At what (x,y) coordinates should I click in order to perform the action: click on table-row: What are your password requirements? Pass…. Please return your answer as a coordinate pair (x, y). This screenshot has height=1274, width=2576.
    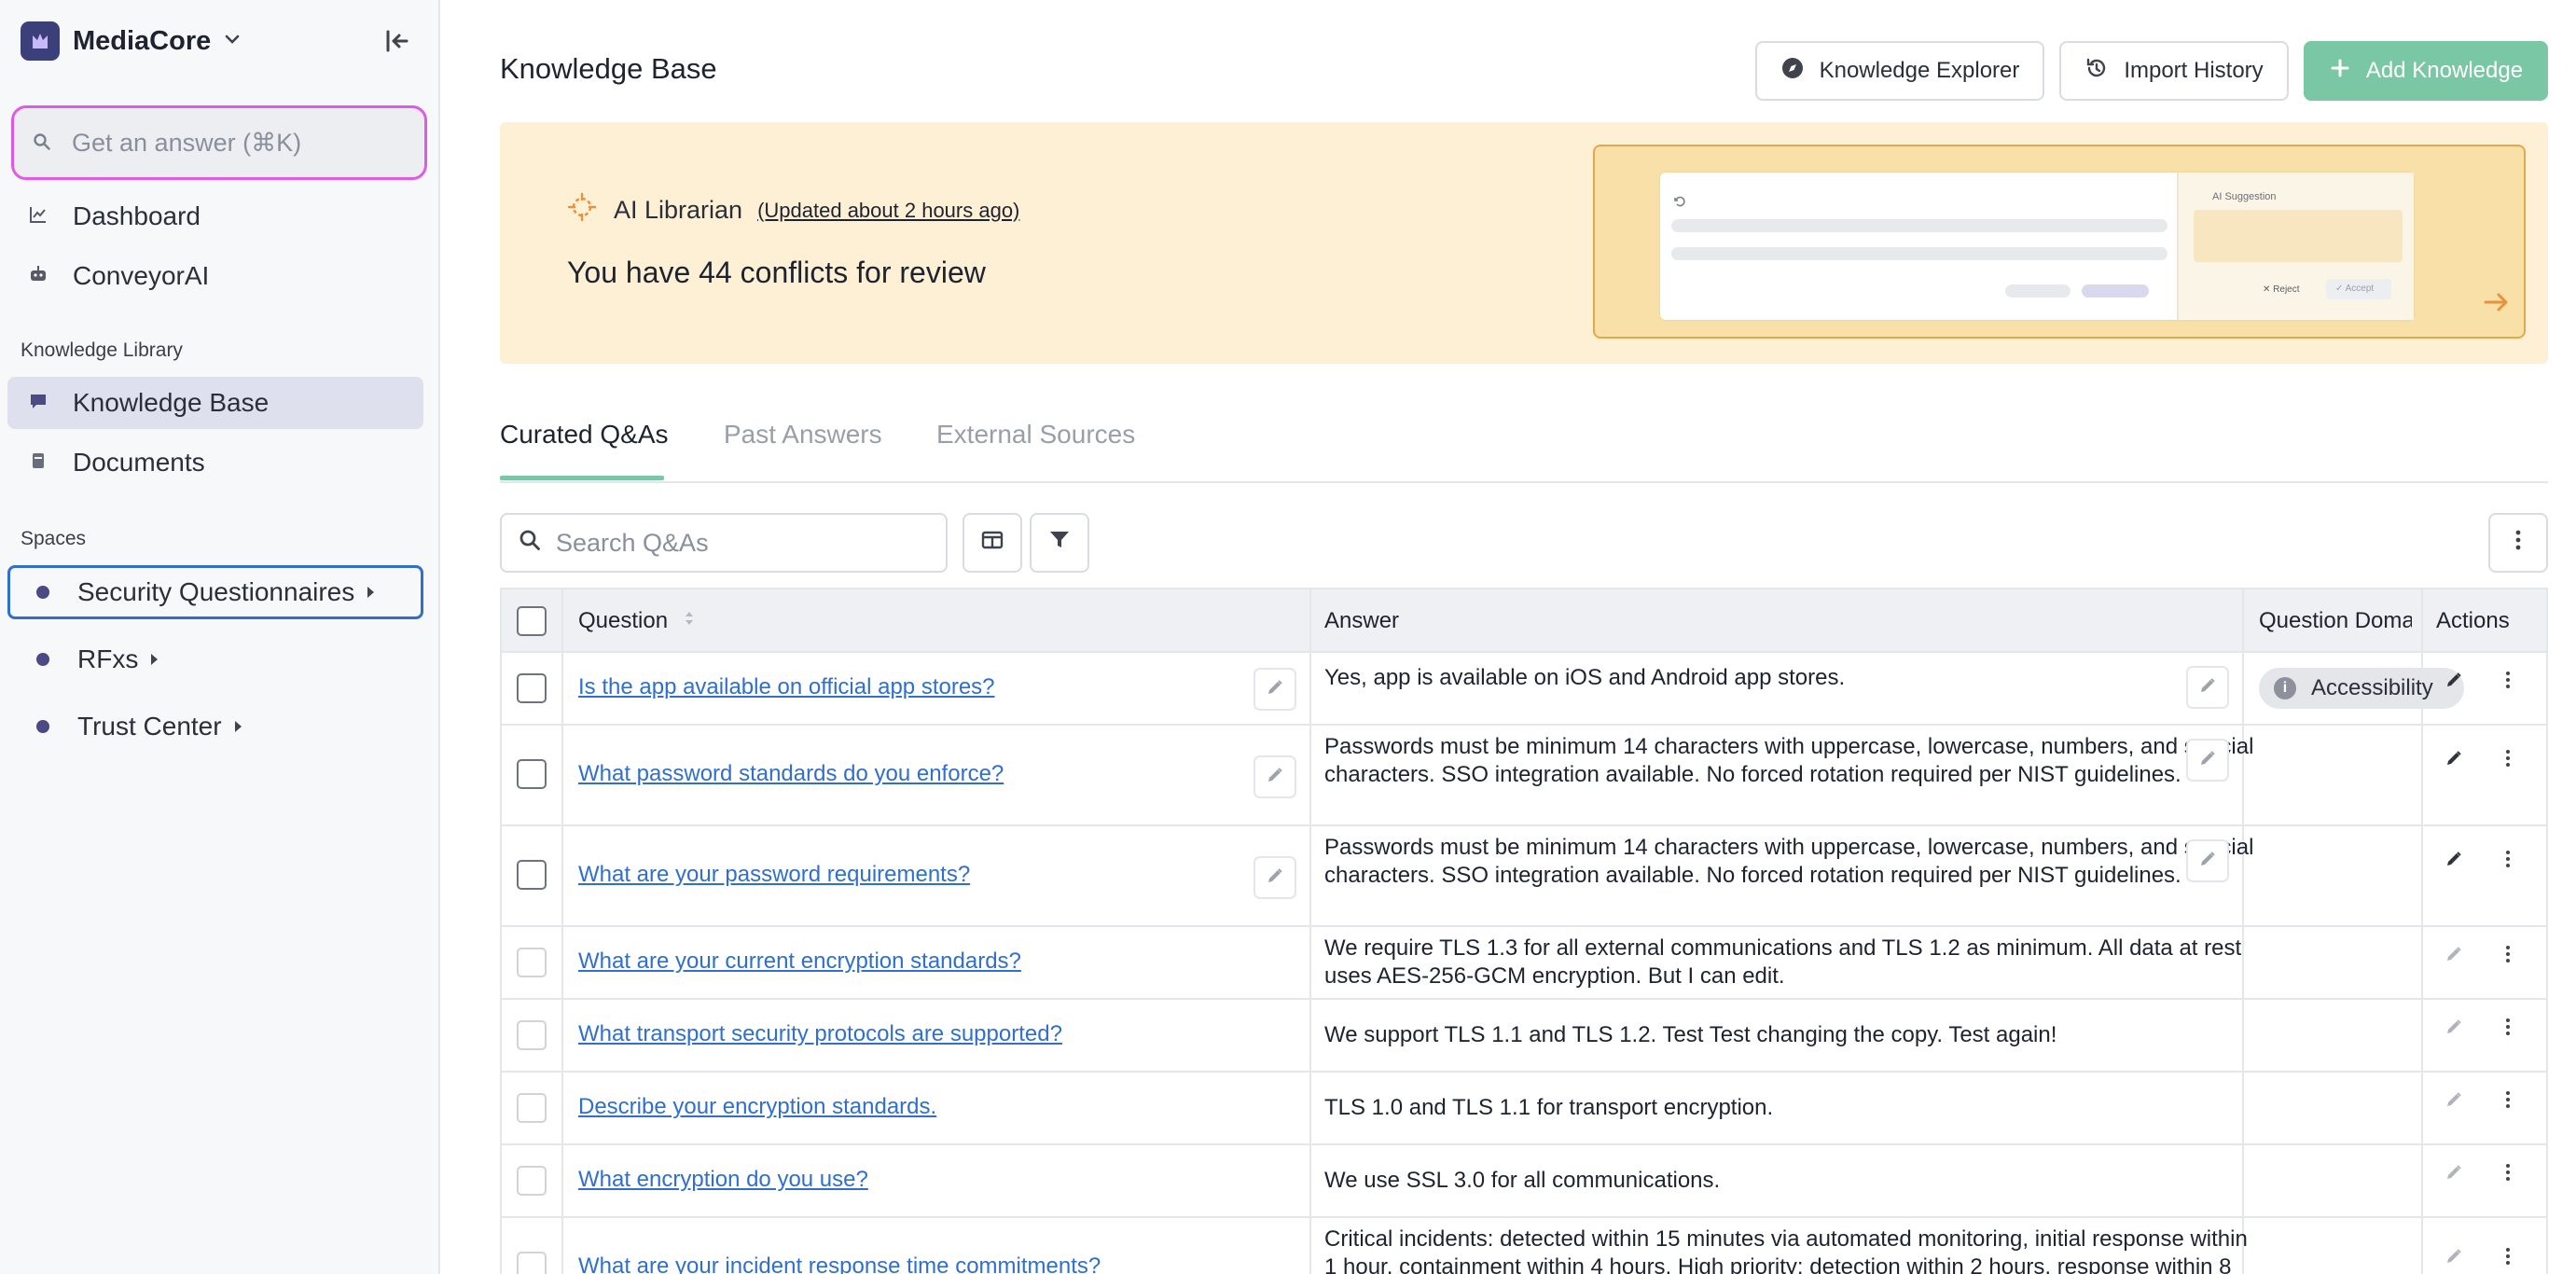
    Looking at the image, I should click on (1524, 876).